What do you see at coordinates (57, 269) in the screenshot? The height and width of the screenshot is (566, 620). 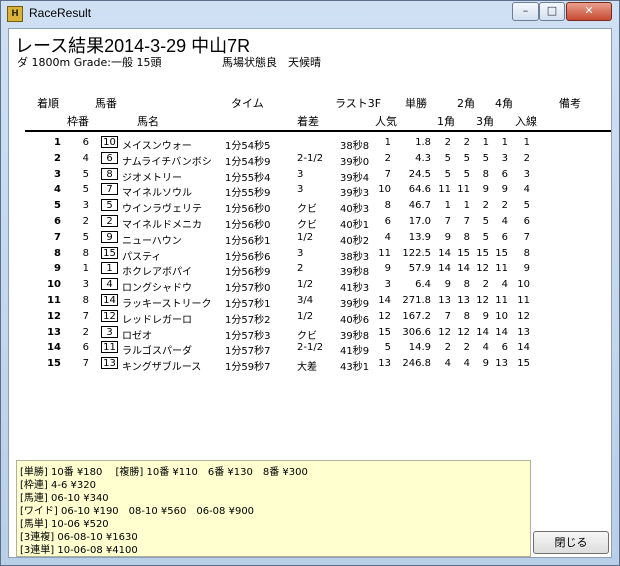 I see `row-position: 9` at bounding box center [57, 269].